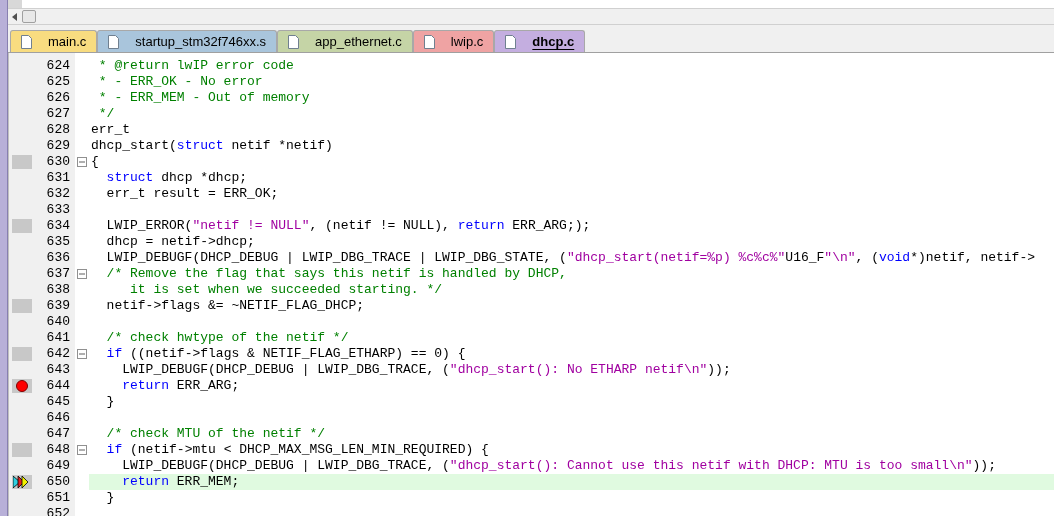 The width and height of the screenshot is (1054, 516). I want to click on code-line: err_t result = ERR_OK;, so click(192, 194).